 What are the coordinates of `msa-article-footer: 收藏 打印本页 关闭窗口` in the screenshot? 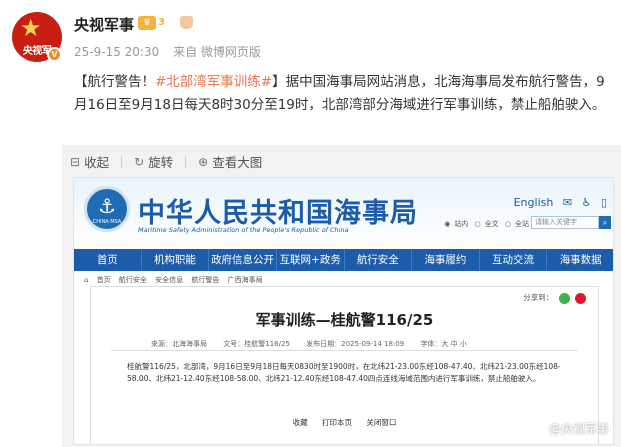 It's located at (344, 422).